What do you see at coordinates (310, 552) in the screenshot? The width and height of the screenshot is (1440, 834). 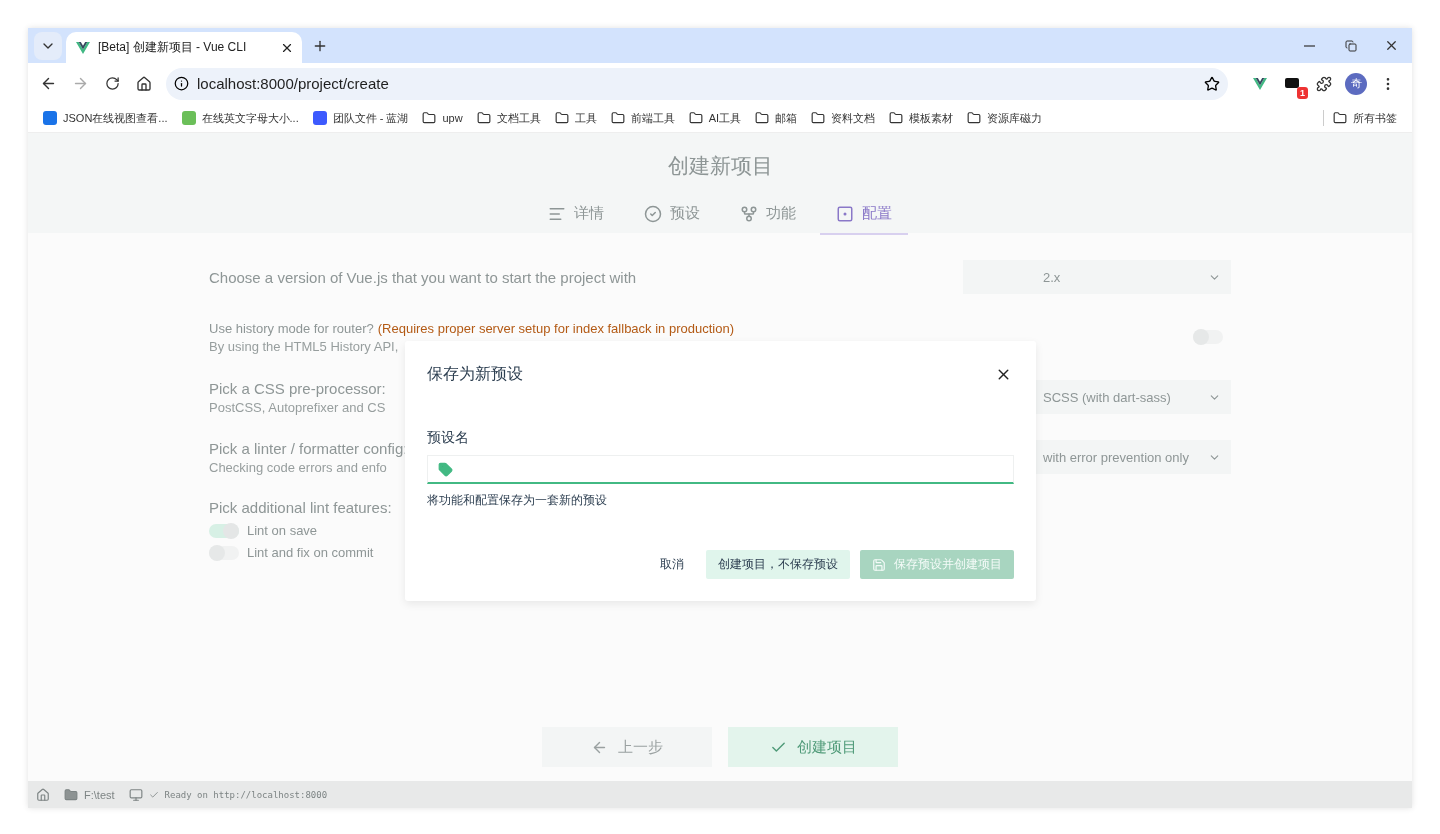 I see `option-label: Lint and fix on commit` at bounding box center [310, 552].